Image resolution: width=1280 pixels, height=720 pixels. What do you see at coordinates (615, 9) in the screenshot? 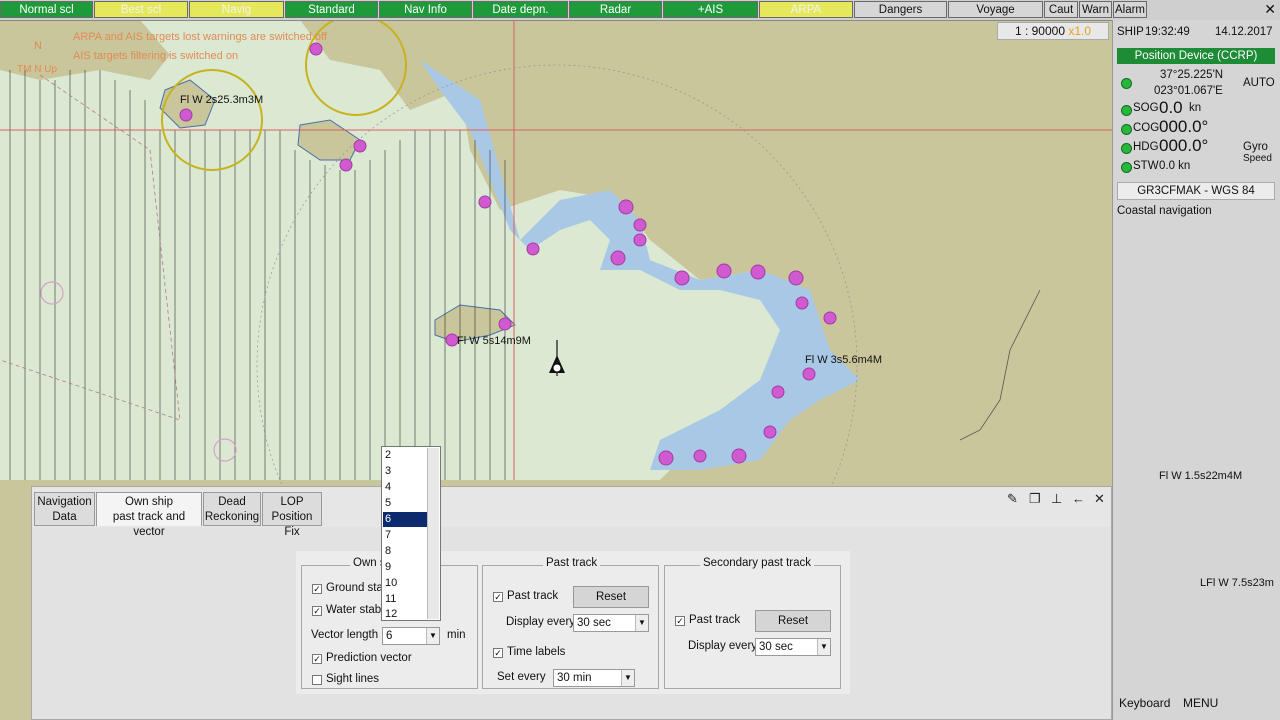
I see `radar-button: Radar` at bounding box center [615, 9].